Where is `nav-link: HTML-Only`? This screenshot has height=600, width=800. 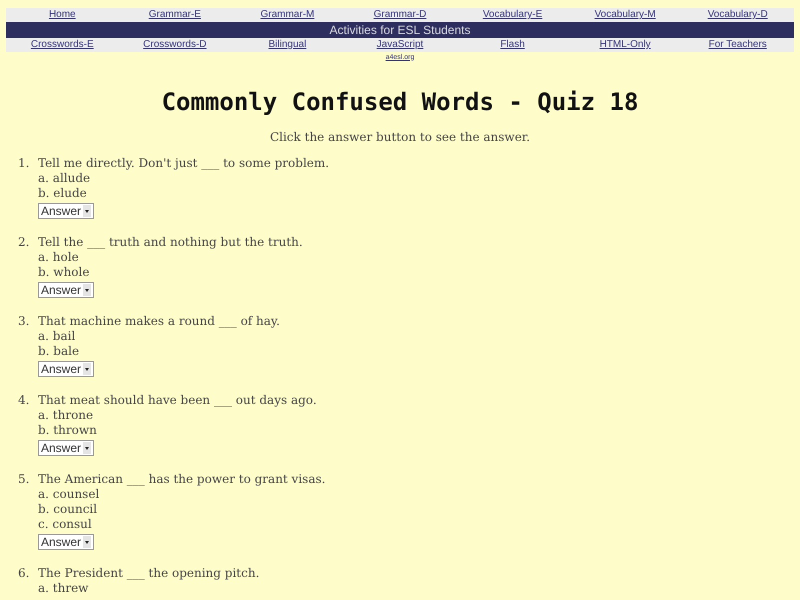
nav-link: HTML-Only is located at coordinates (625, 45).